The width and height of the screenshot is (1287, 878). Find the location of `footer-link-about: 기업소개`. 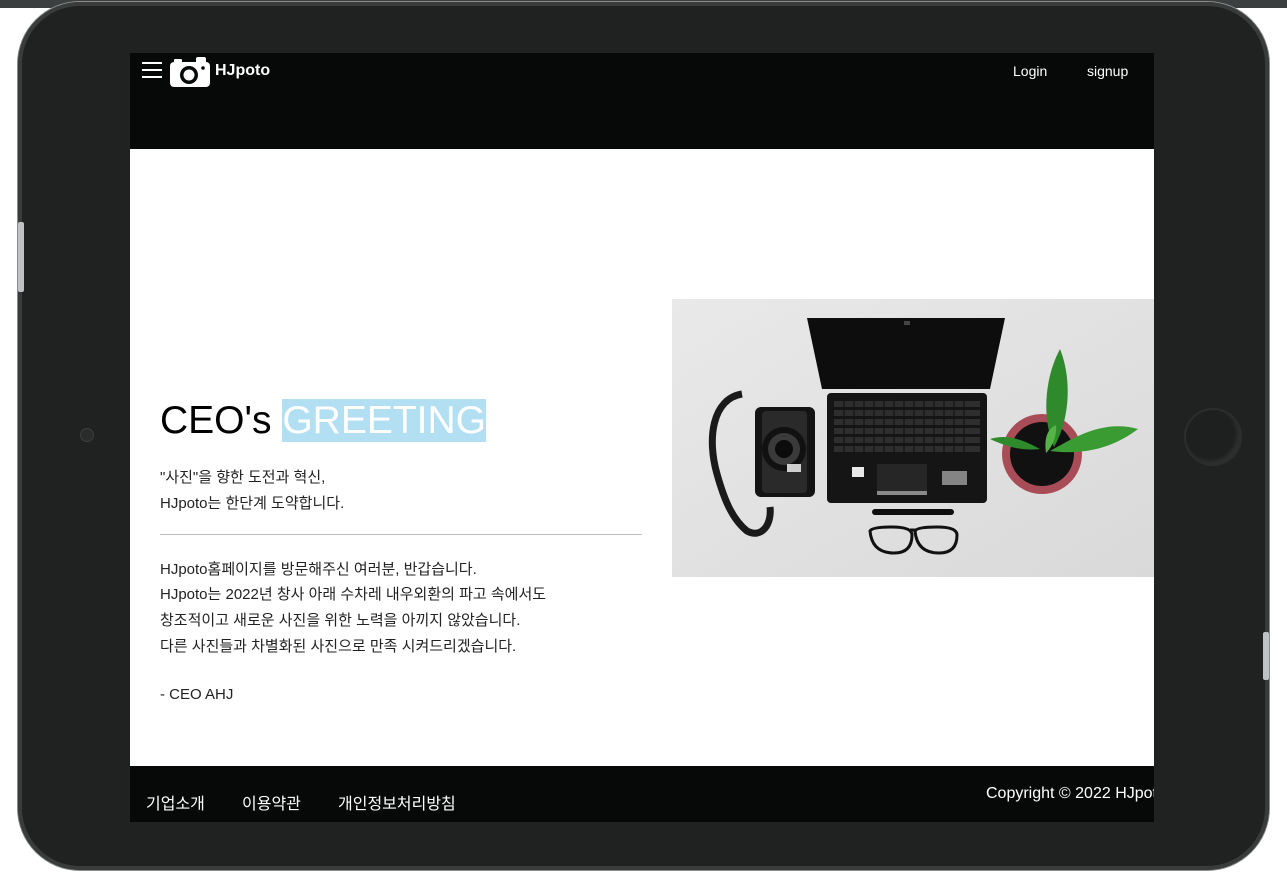

footer-link-about: 기업소개 is located at coordinates (175, 802).